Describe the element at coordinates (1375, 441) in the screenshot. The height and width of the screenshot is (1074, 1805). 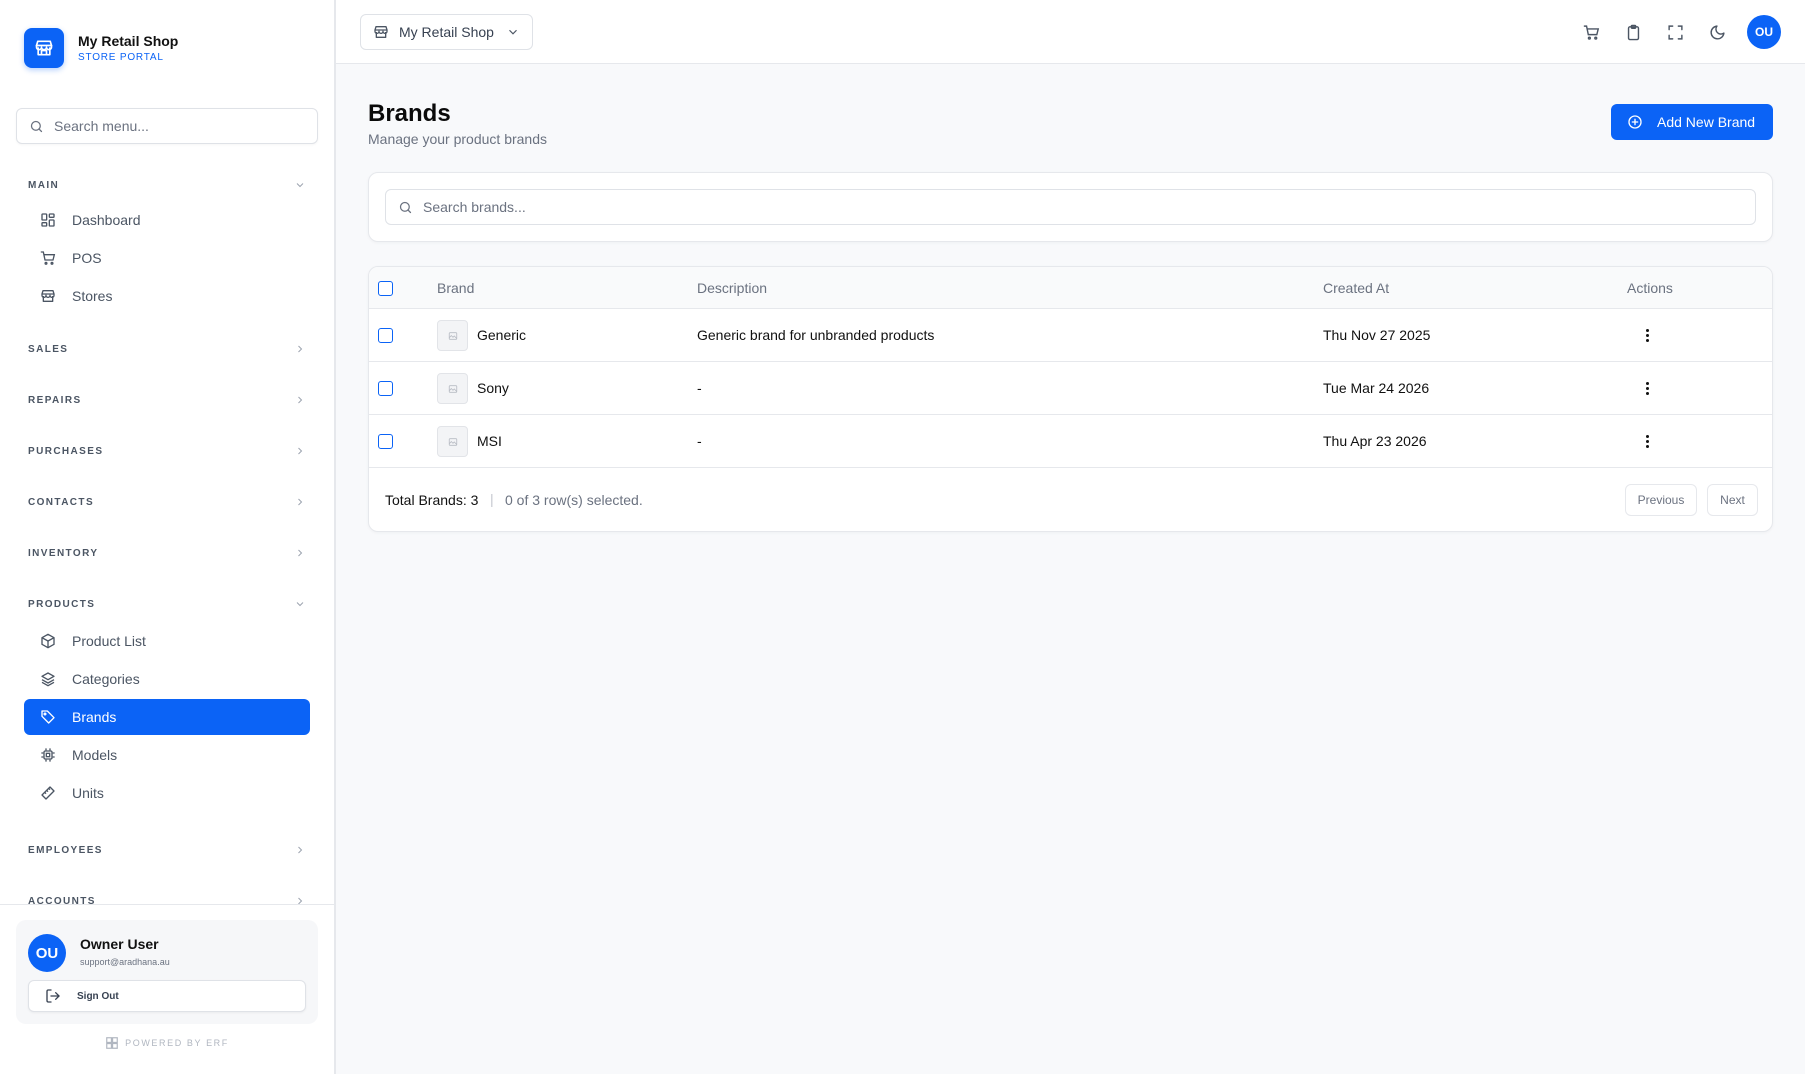
I see `brand-created-at: Thu Apr 23 2026` at that location.